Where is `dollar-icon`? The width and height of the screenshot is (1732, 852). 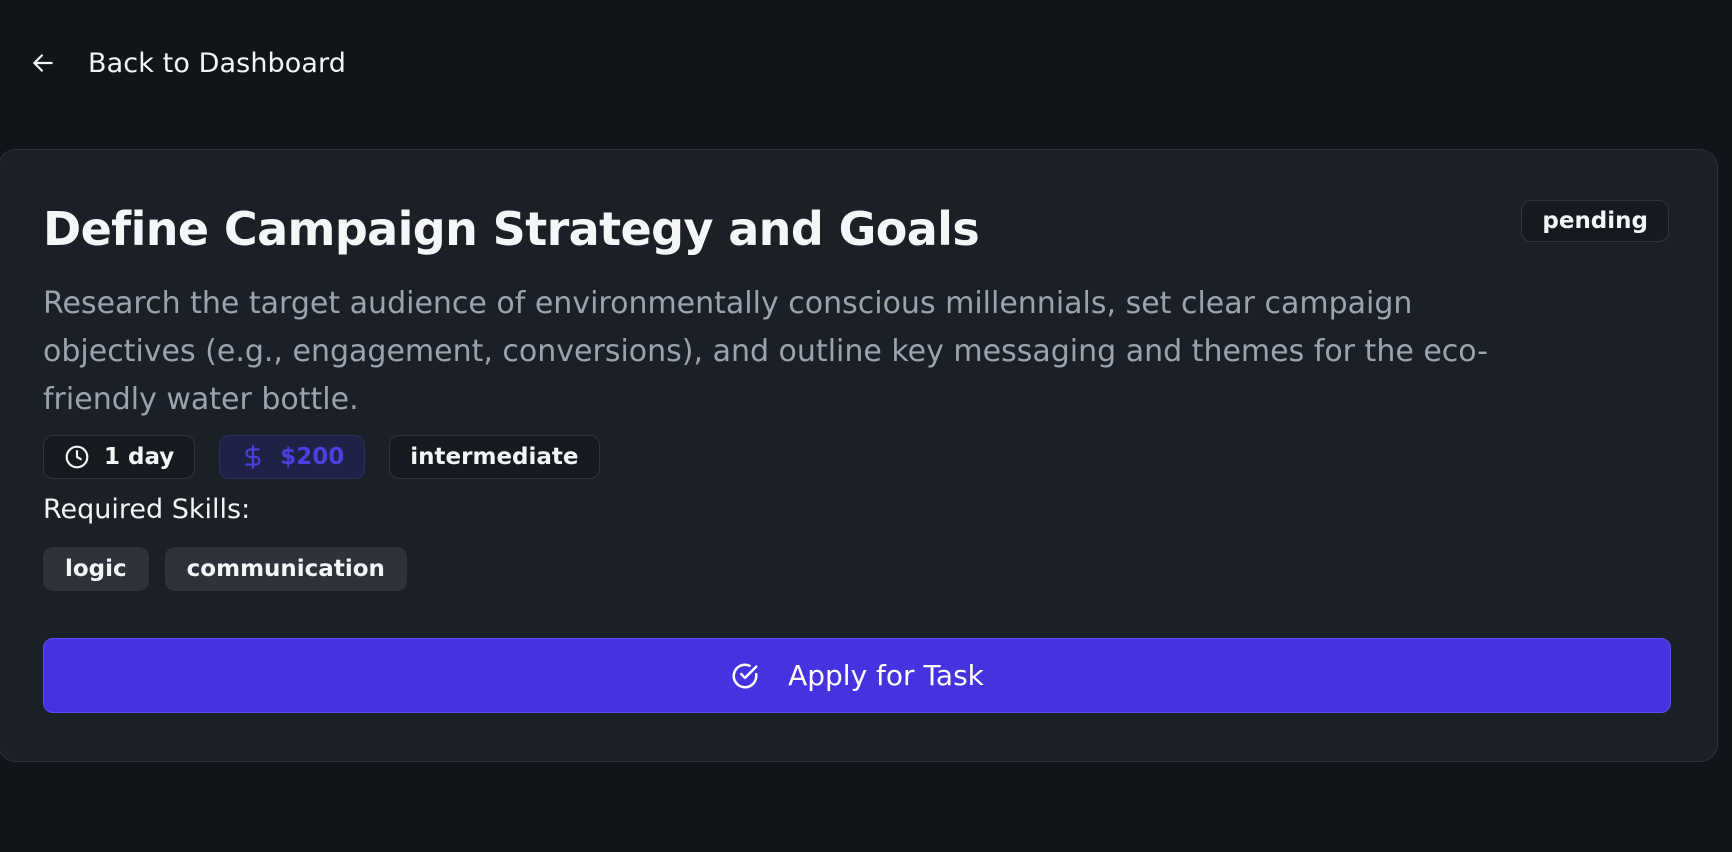
dollar-icon is located at coordinates (253, 457).